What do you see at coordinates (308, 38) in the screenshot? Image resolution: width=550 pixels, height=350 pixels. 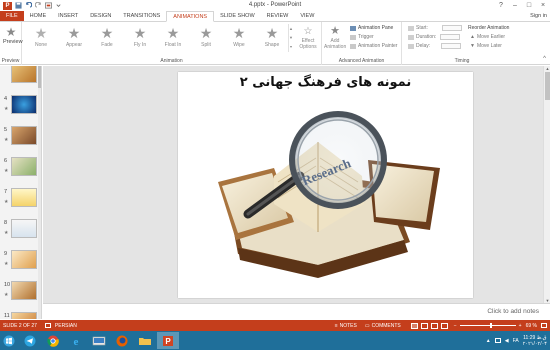 I see `effect-options-button: ☆ Effect Options` at bounding box center [308, 38].